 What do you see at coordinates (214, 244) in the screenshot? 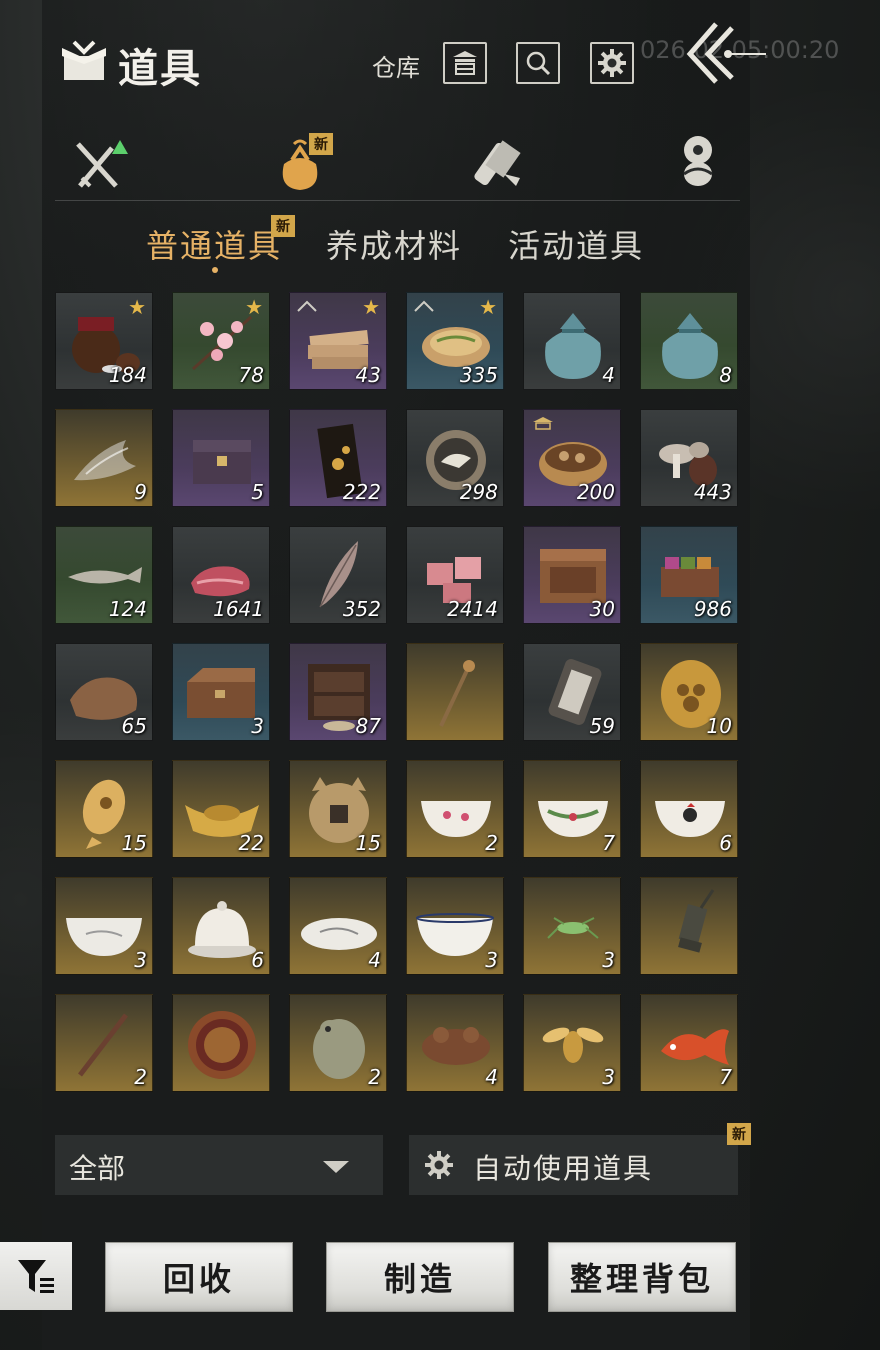
I see `tab-normal-items: 普通道具` at bounding box center [214, 244].